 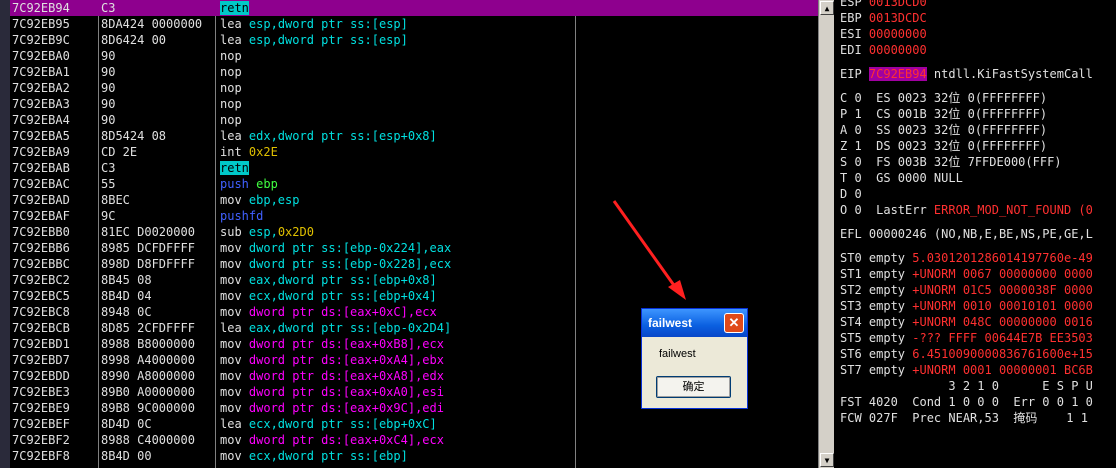 I want to click on ok-button: 确定, so click(x=693, y=387).